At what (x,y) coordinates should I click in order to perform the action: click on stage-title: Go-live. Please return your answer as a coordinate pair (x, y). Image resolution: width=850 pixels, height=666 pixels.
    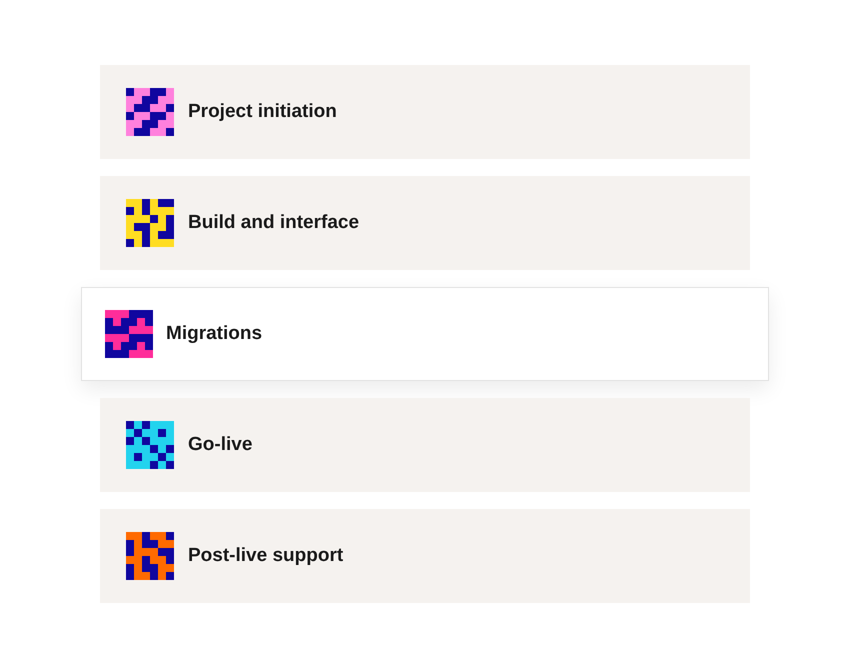
    Looking at the image, I should click on (220, 444).